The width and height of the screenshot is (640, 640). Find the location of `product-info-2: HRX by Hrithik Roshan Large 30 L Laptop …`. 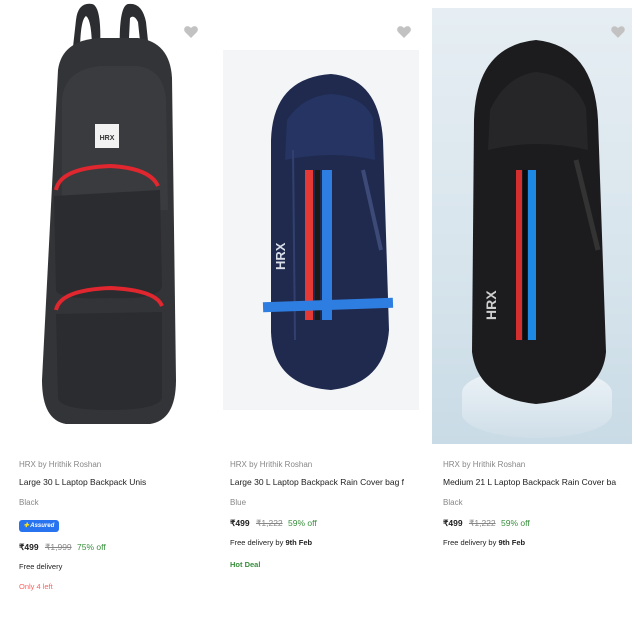

product-info-2: HRX by Hrithik Roshan Large 30 L Laptop … is located at coordinates (325, 517).